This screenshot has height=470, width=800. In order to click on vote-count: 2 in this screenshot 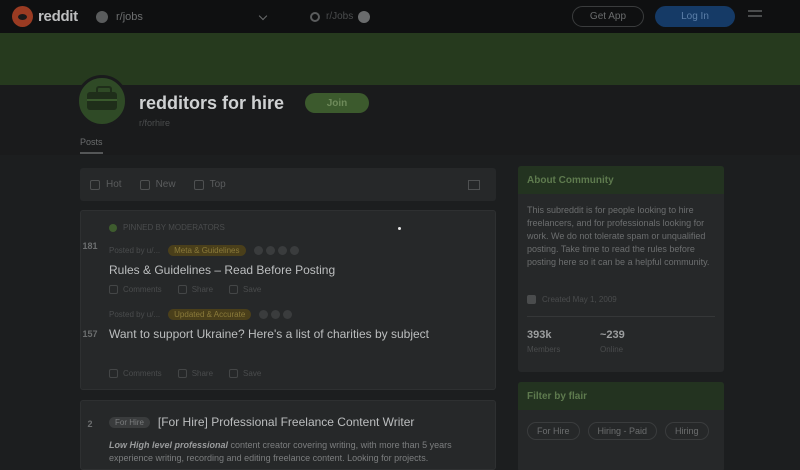, I will do `click(90, 424)`.